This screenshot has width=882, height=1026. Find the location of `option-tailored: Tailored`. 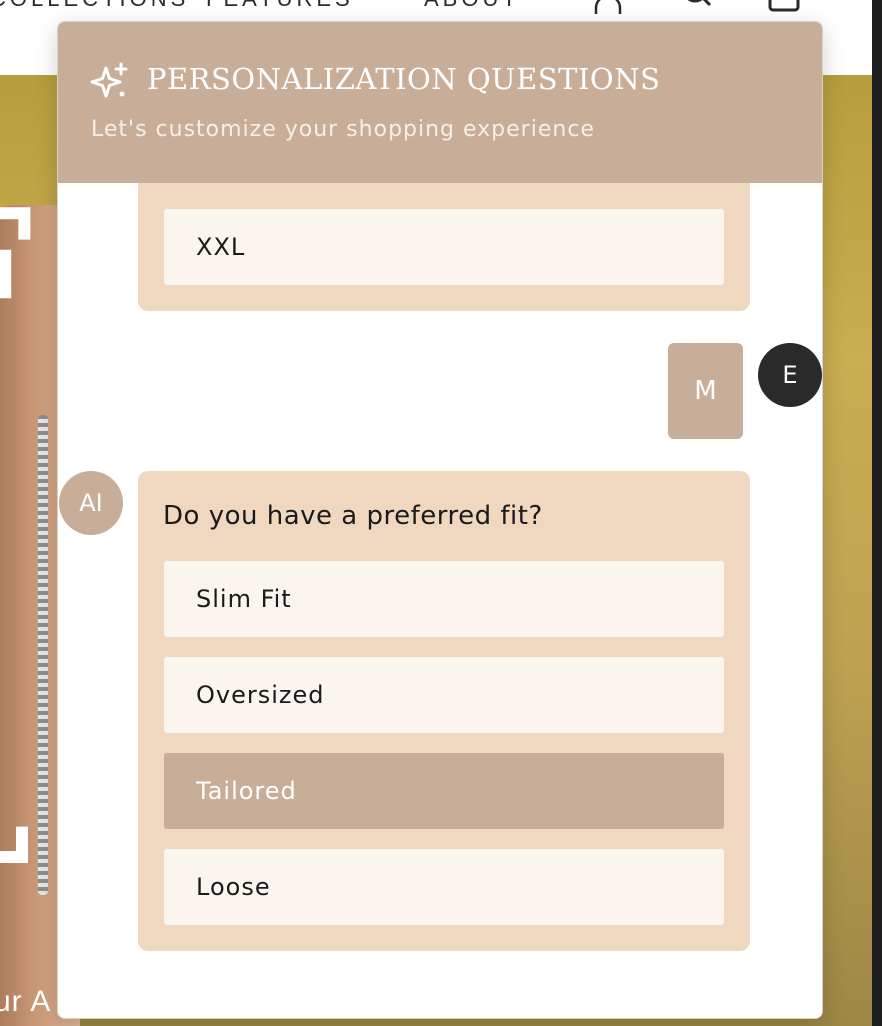

option-tailored: Tailored is located at coordinates (444, 791).